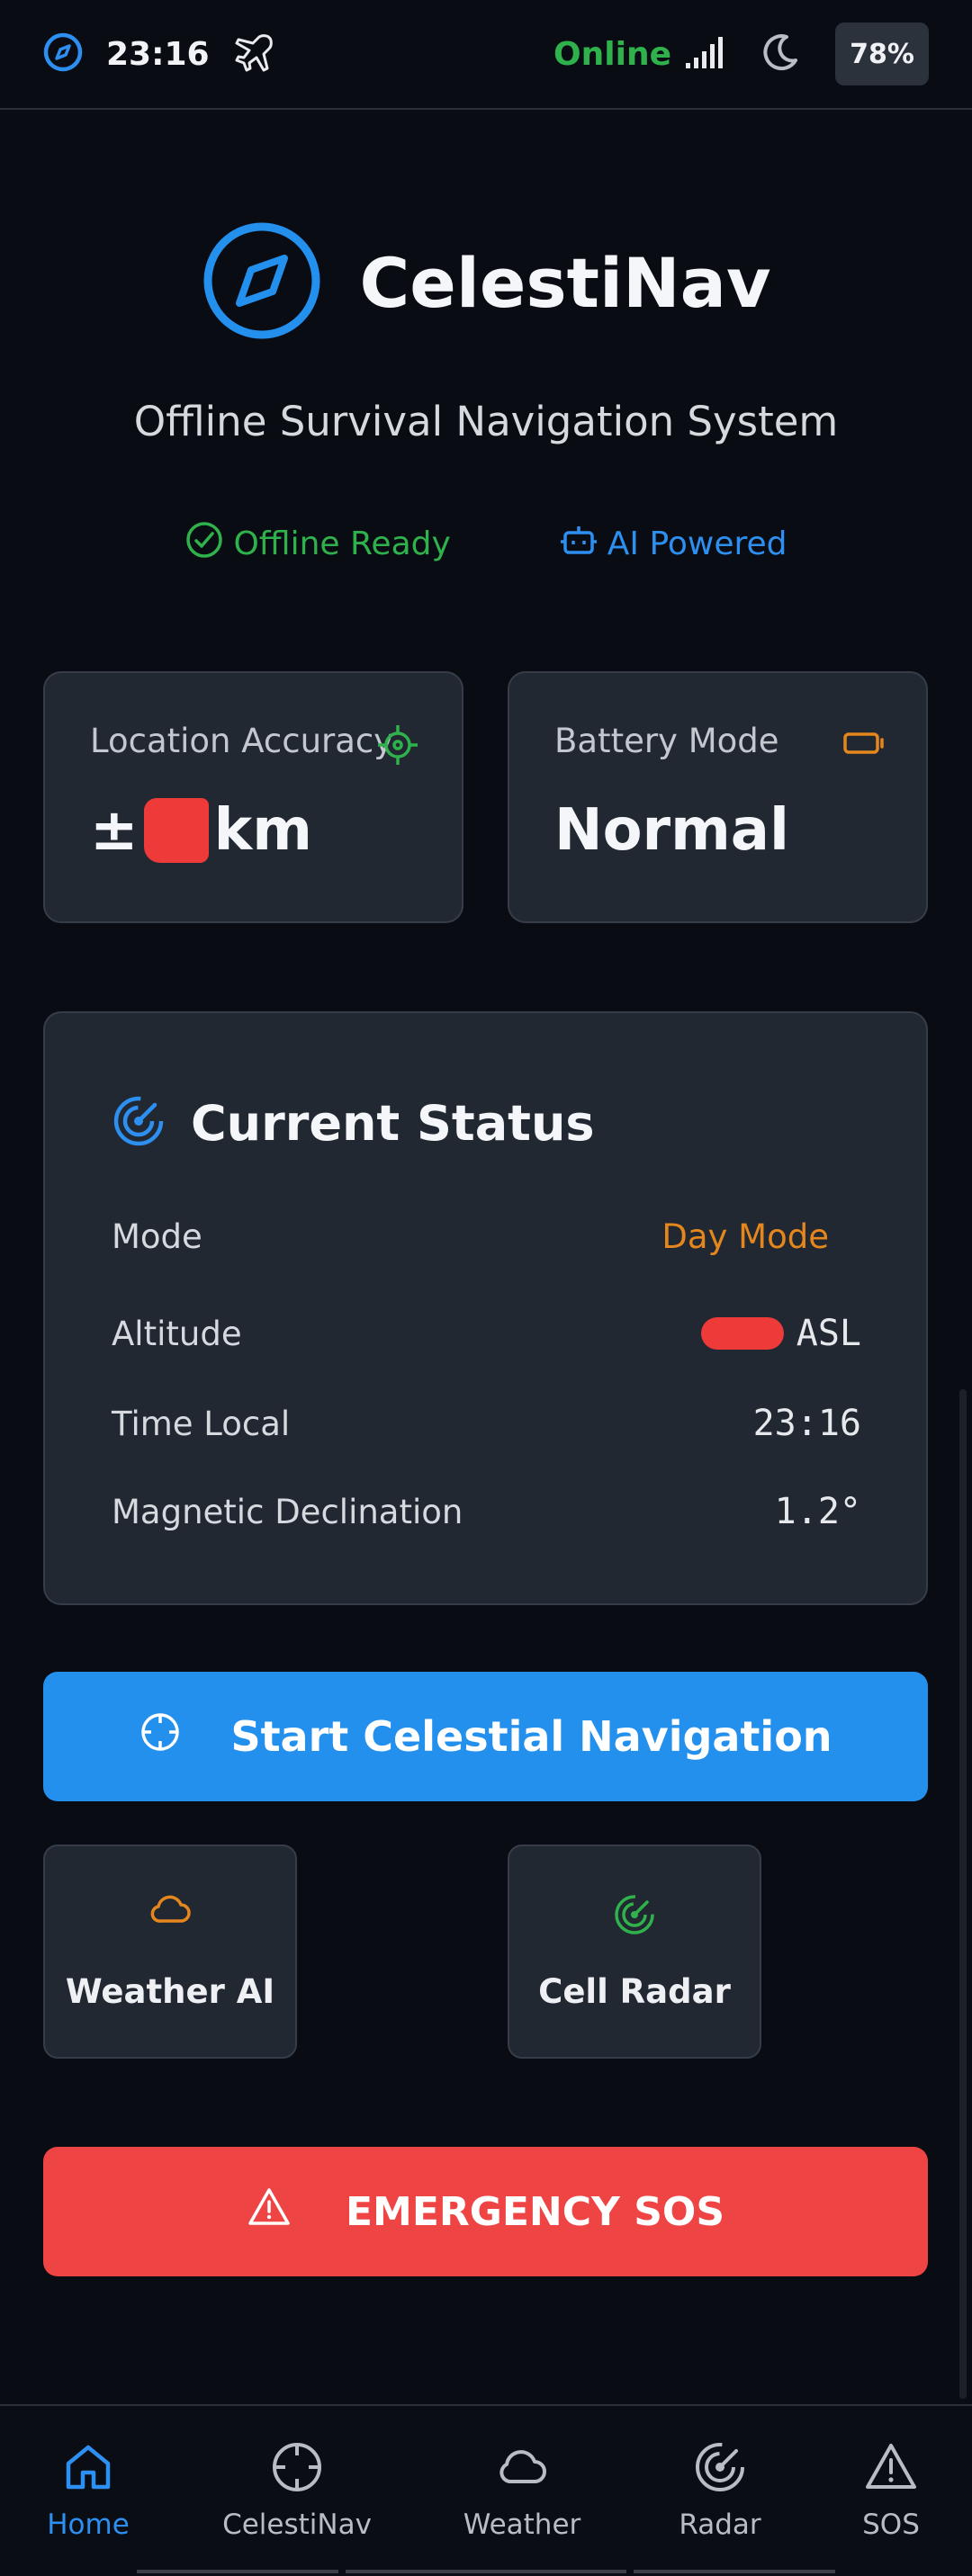 This screenshot has width=972, height=2576. I want to click on status-value: Day Mode, so click(745, 1236).